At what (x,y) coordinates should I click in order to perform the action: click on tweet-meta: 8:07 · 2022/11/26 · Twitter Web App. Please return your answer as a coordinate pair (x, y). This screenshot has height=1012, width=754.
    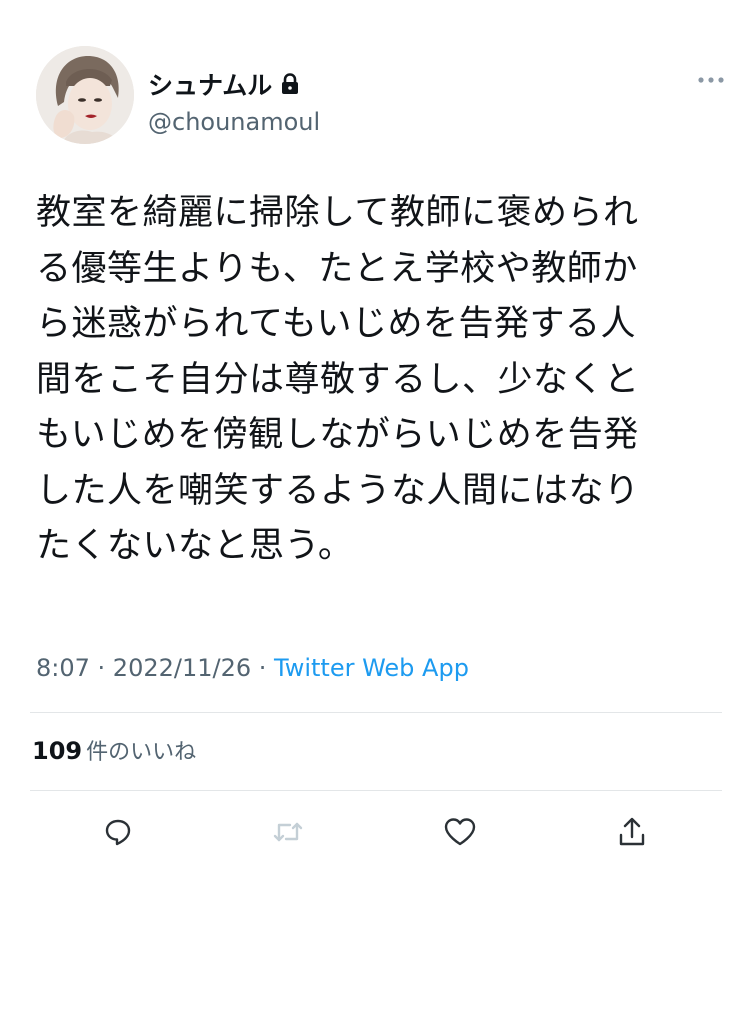
    Looking at the image, I should click on (252, 668).